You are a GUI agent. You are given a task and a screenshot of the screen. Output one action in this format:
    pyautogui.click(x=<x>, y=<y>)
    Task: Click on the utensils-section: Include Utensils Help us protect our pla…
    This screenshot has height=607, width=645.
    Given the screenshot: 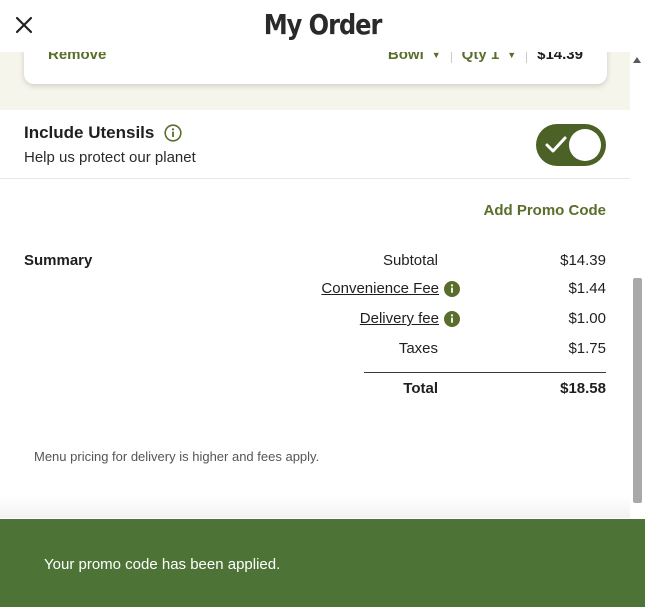 What is the action you would take?
    pyautogui.click(x=315, y=144)
    